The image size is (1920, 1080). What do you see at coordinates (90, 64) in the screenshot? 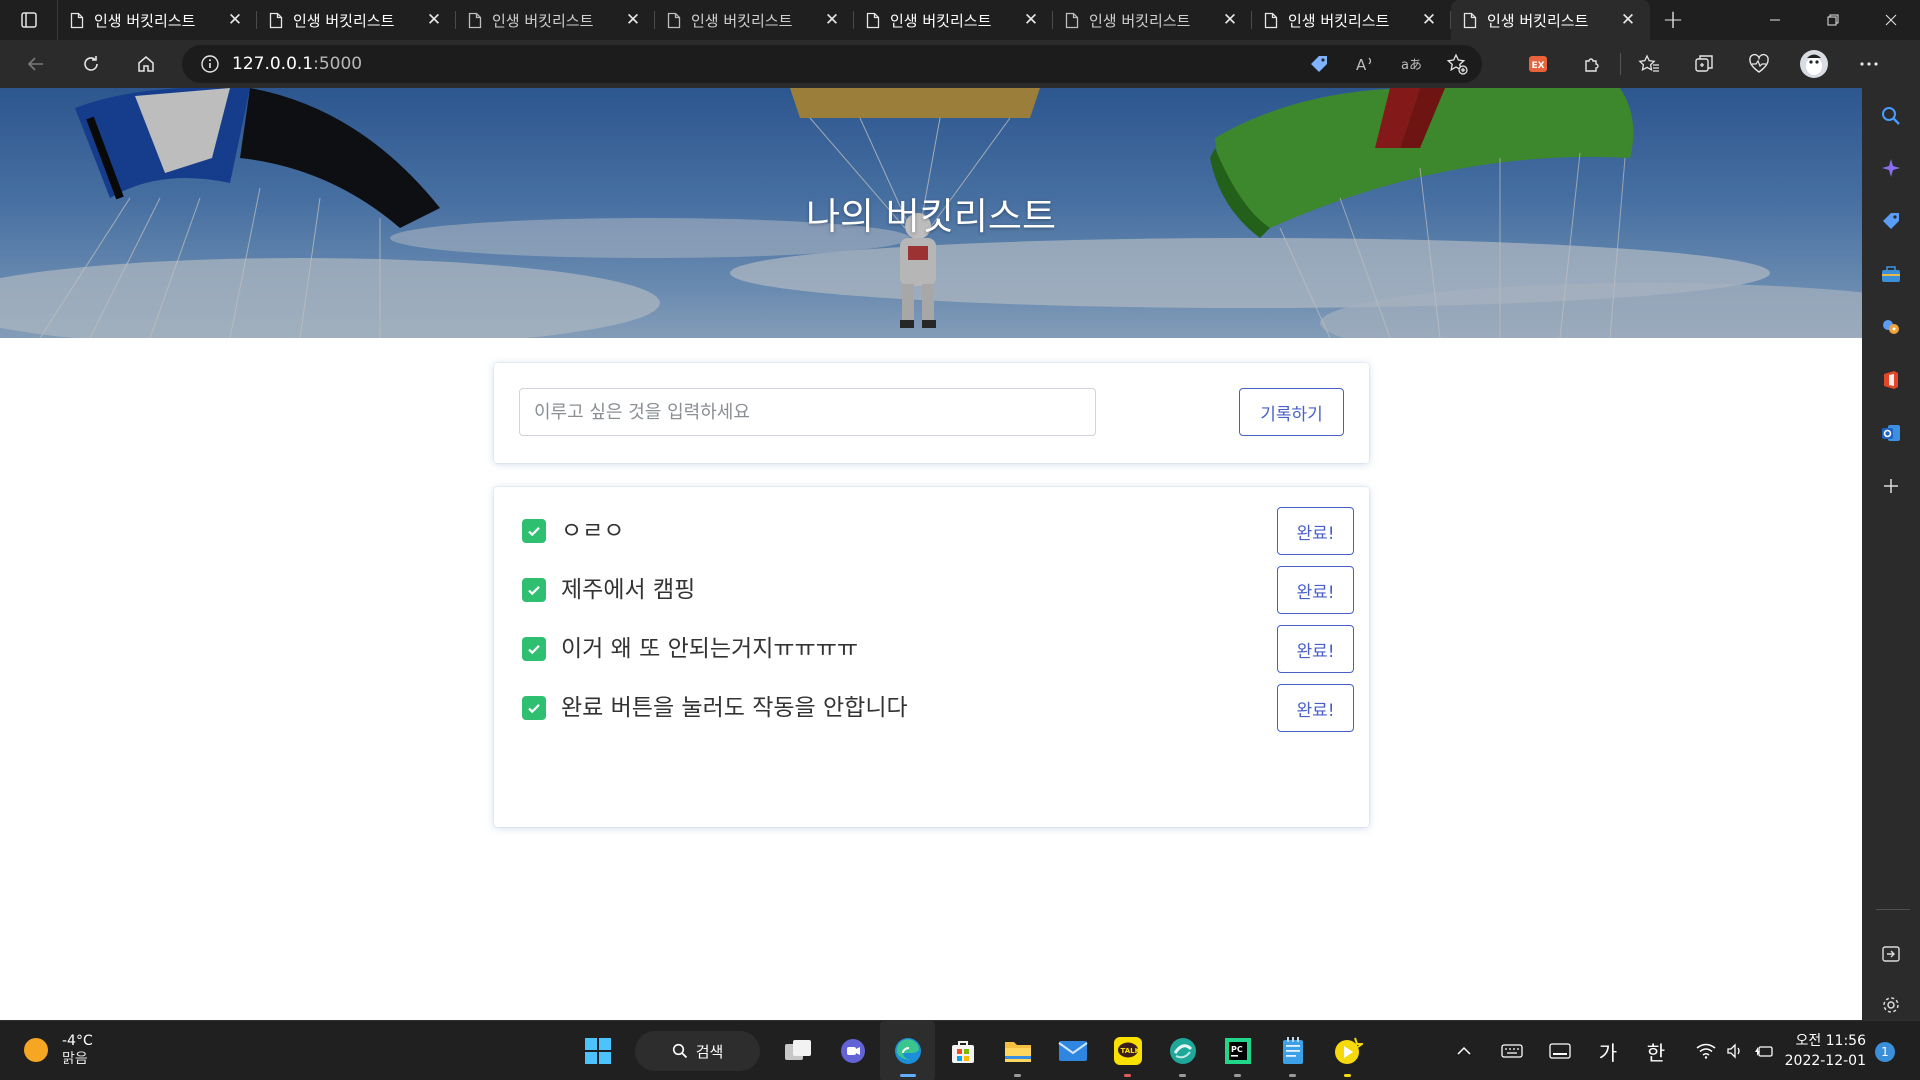
I see `refresh-button` at bounding box center [90, 64].